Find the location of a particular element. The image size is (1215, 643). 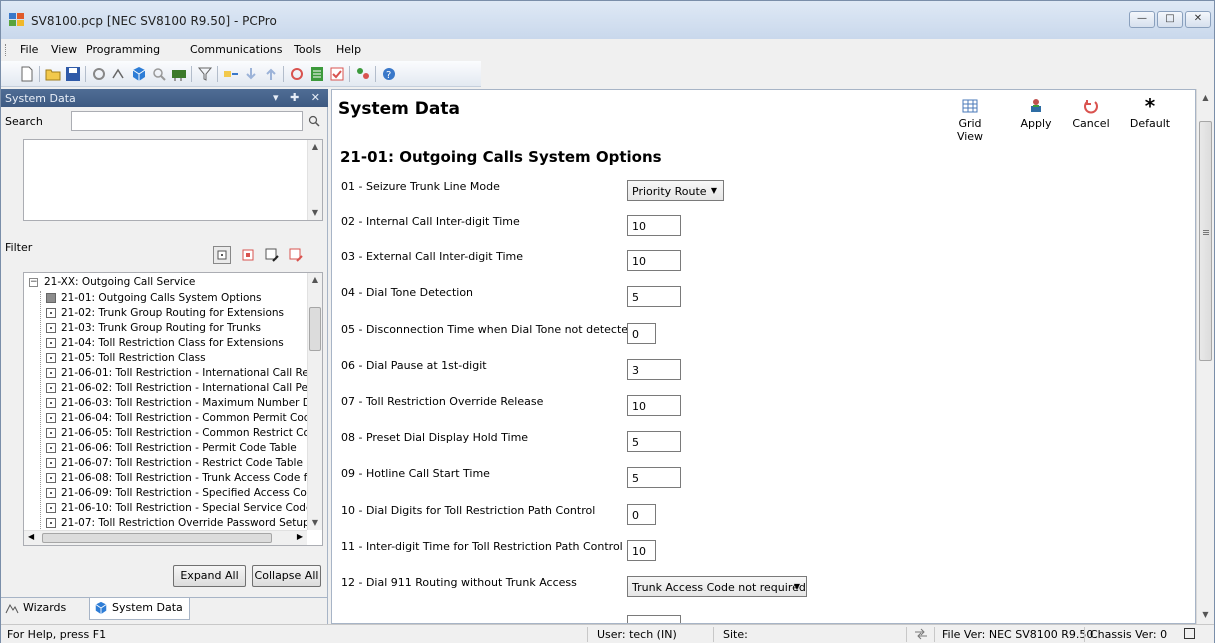

toll-path-interdigit-input: 10 is located at coordinates (641, 550).